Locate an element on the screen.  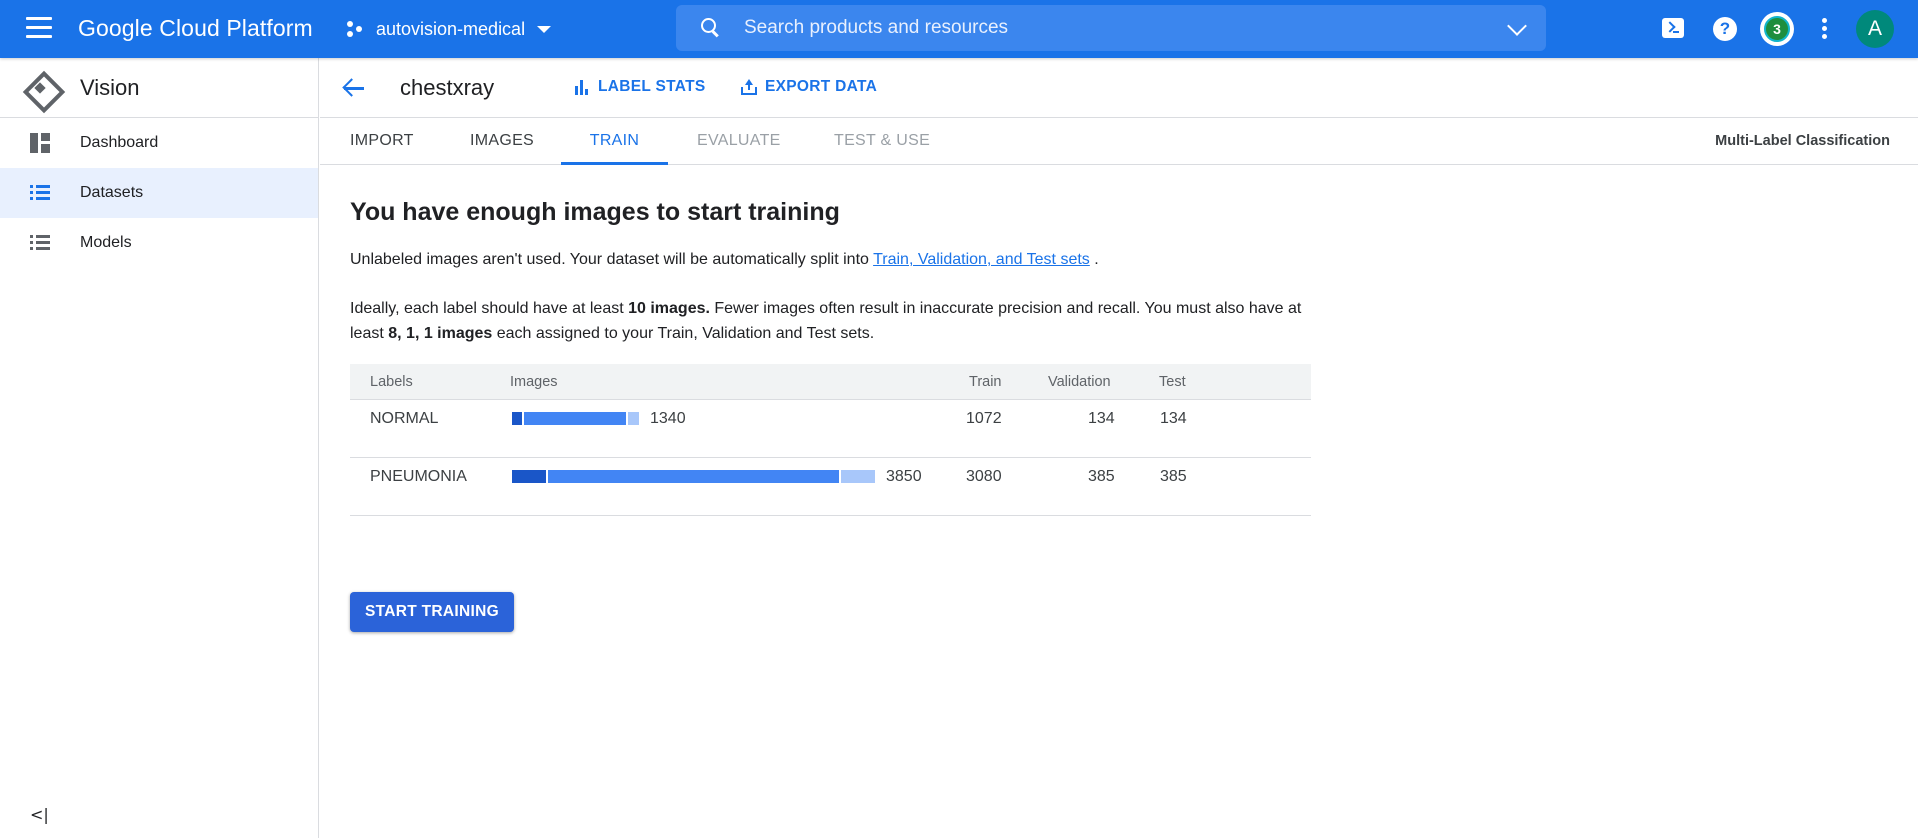
tab-images: IMAGES is located at coordinates (502, 141).